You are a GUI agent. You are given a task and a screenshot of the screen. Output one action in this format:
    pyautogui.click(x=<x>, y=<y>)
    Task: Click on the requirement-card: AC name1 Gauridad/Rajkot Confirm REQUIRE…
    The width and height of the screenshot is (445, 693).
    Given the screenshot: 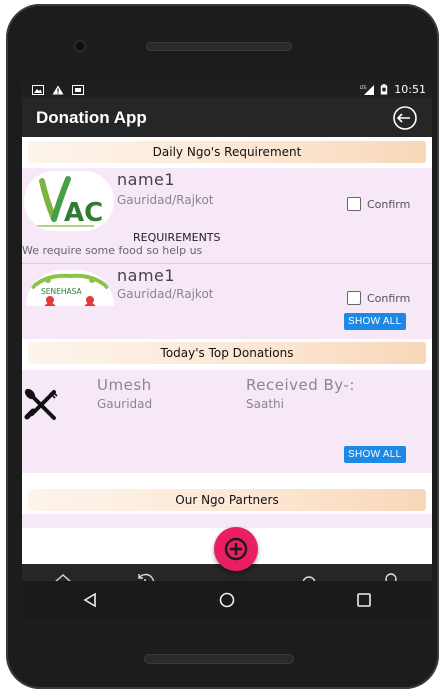 What is the action you would take?
    pyautogui.click(x=227, y=215)
    